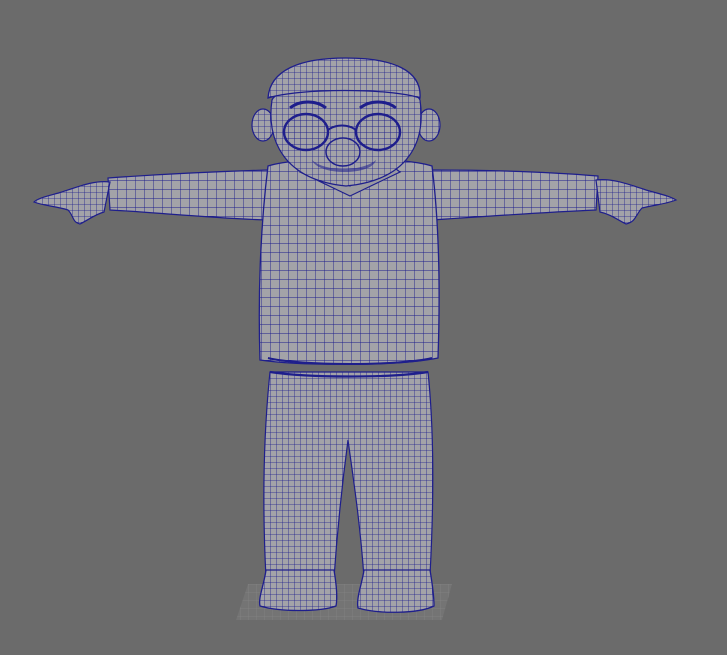 This screenshot has width=727, height=655. I want to click on torso, so click(349, 261).